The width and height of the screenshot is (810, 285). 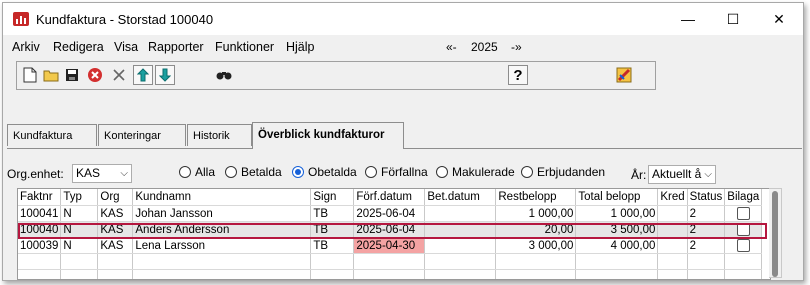 I want to click on cell-kundnamn: Lena Larsson, so click(x=222, y=245).